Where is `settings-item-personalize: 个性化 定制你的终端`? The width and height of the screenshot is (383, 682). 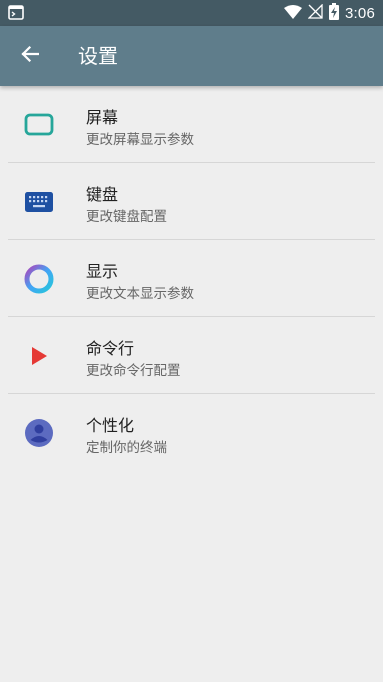 settings-item-personalize: 个性化 定制你的终端 is located at coordinates (191, 432).